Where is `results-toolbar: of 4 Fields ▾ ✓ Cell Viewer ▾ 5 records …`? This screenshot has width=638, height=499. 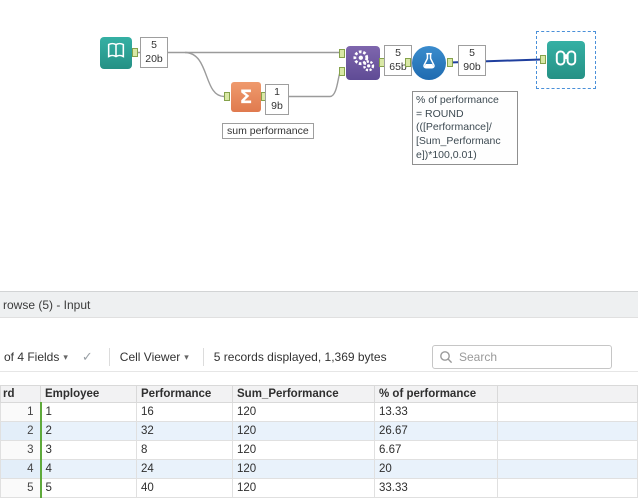
results-toolbar: of 4 Fields ▾ ✓ Cell Viewer ▾ 5 records … is located at coordinates (319, 357).